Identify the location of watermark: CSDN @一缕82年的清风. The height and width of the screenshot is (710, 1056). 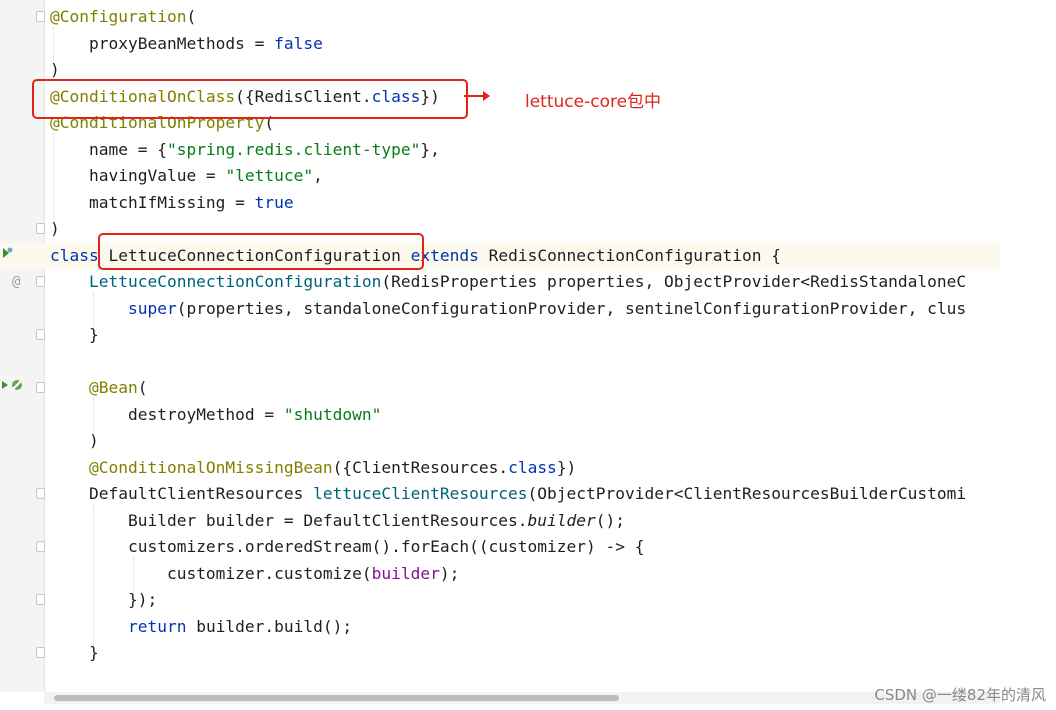
(960, 695).